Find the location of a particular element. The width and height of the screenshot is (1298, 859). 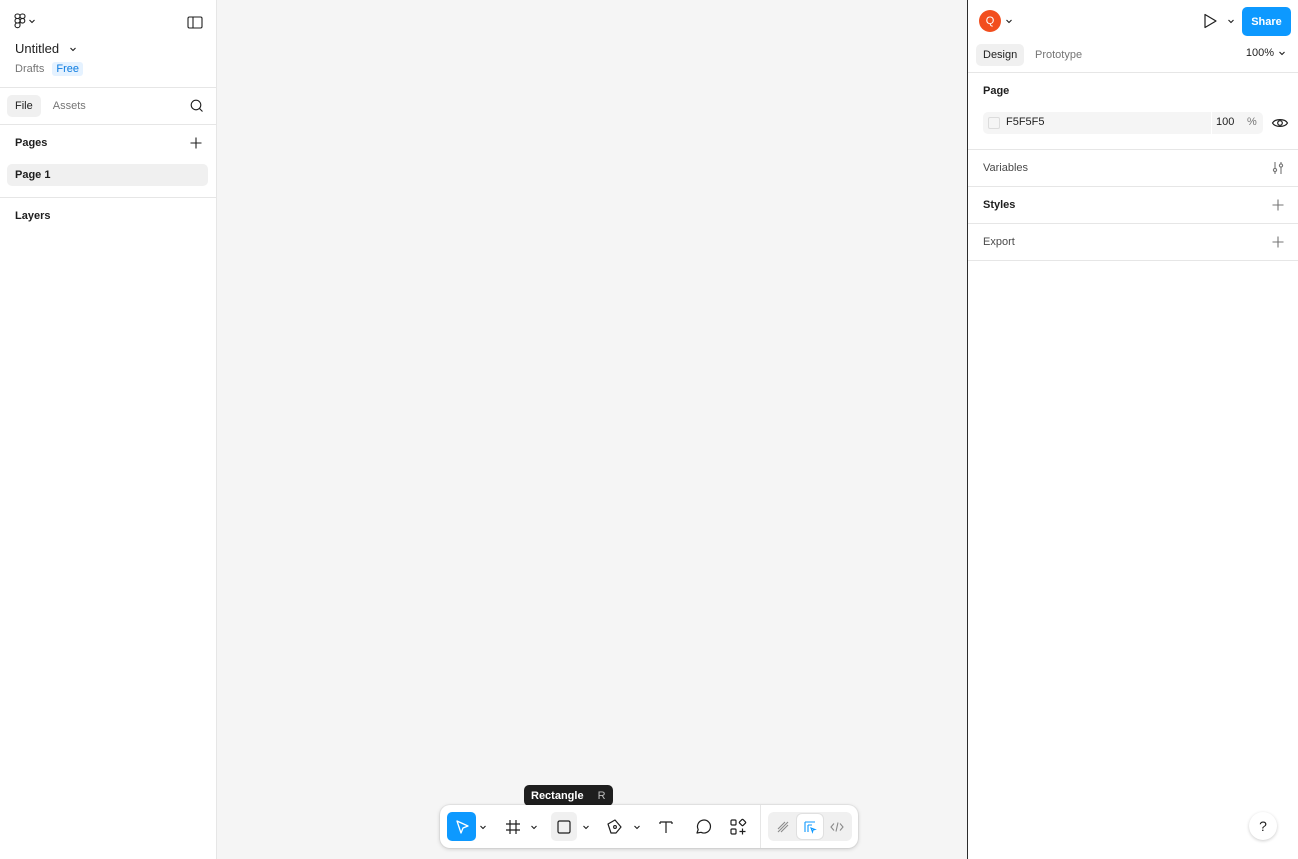

toolbar-divider is located at coordinates (760, 826).